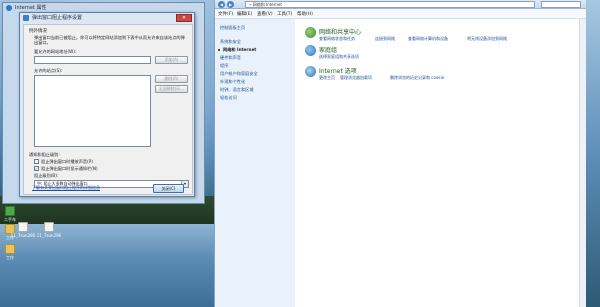  Describe the element at coordinates (57, 18) in the screenshot. I see `dialog-title: 弹出窗口阻止程序设置` at that location.